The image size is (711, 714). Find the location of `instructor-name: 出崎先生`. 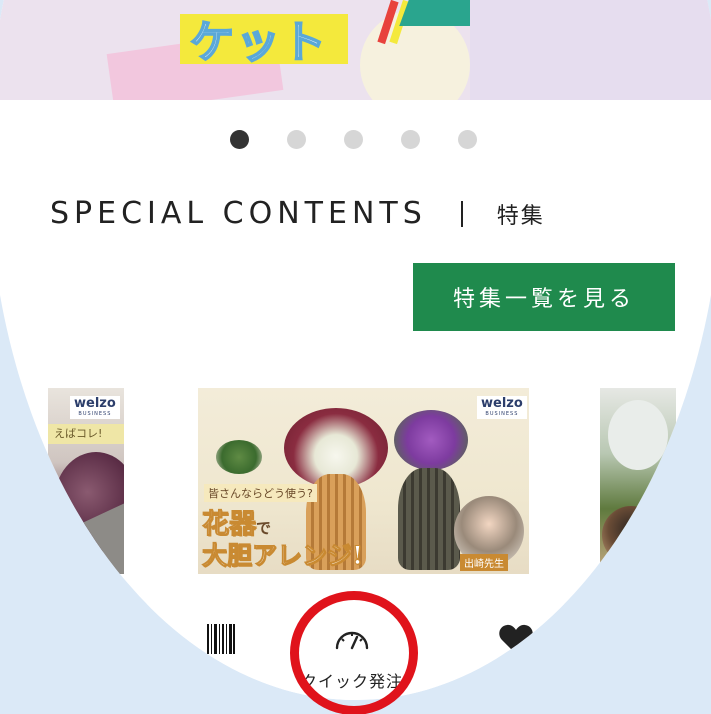

instructor-name: 出崎先生 is located at coordinates (484, 562).